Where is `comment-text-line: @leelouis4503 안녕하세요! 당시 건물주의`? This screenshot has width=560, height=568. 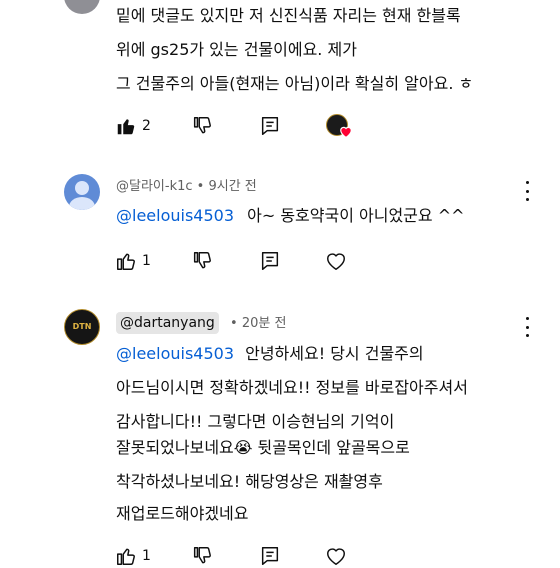 comment-text-line: @leelouis4503 안녕하세요! 당시 건물주의 is located at coordinates (270, 354).